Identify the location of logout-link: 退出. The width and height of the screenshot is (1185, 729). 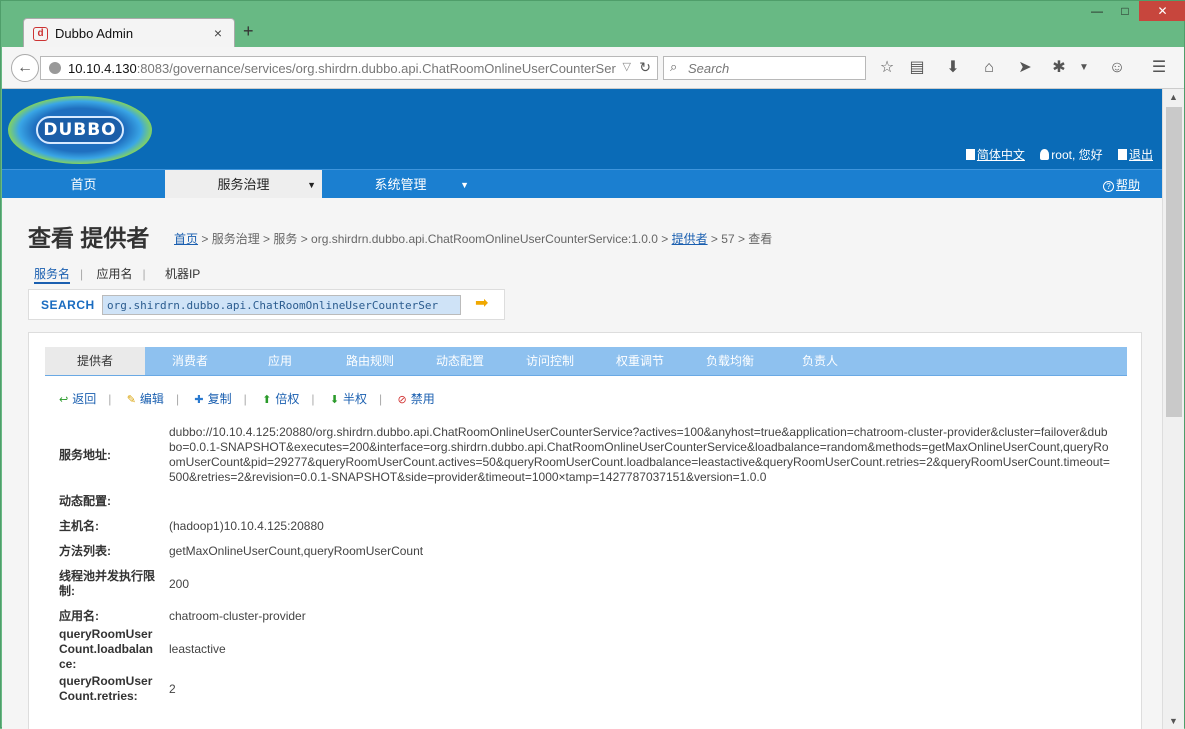
(1141, 155).